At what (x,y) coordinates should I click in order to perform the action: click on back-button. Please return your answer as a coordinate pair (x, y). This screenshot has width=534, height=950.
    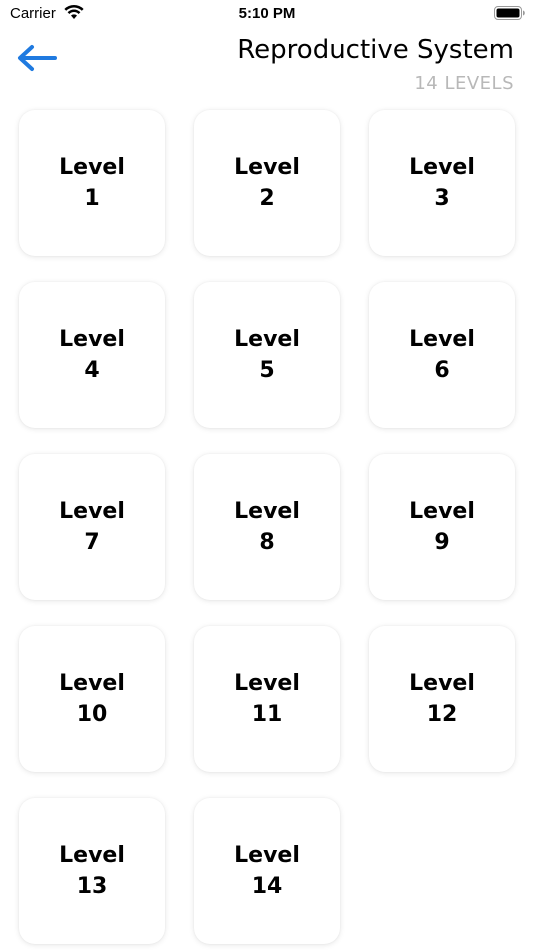
    Looking at the image, I should click on (37, 58).